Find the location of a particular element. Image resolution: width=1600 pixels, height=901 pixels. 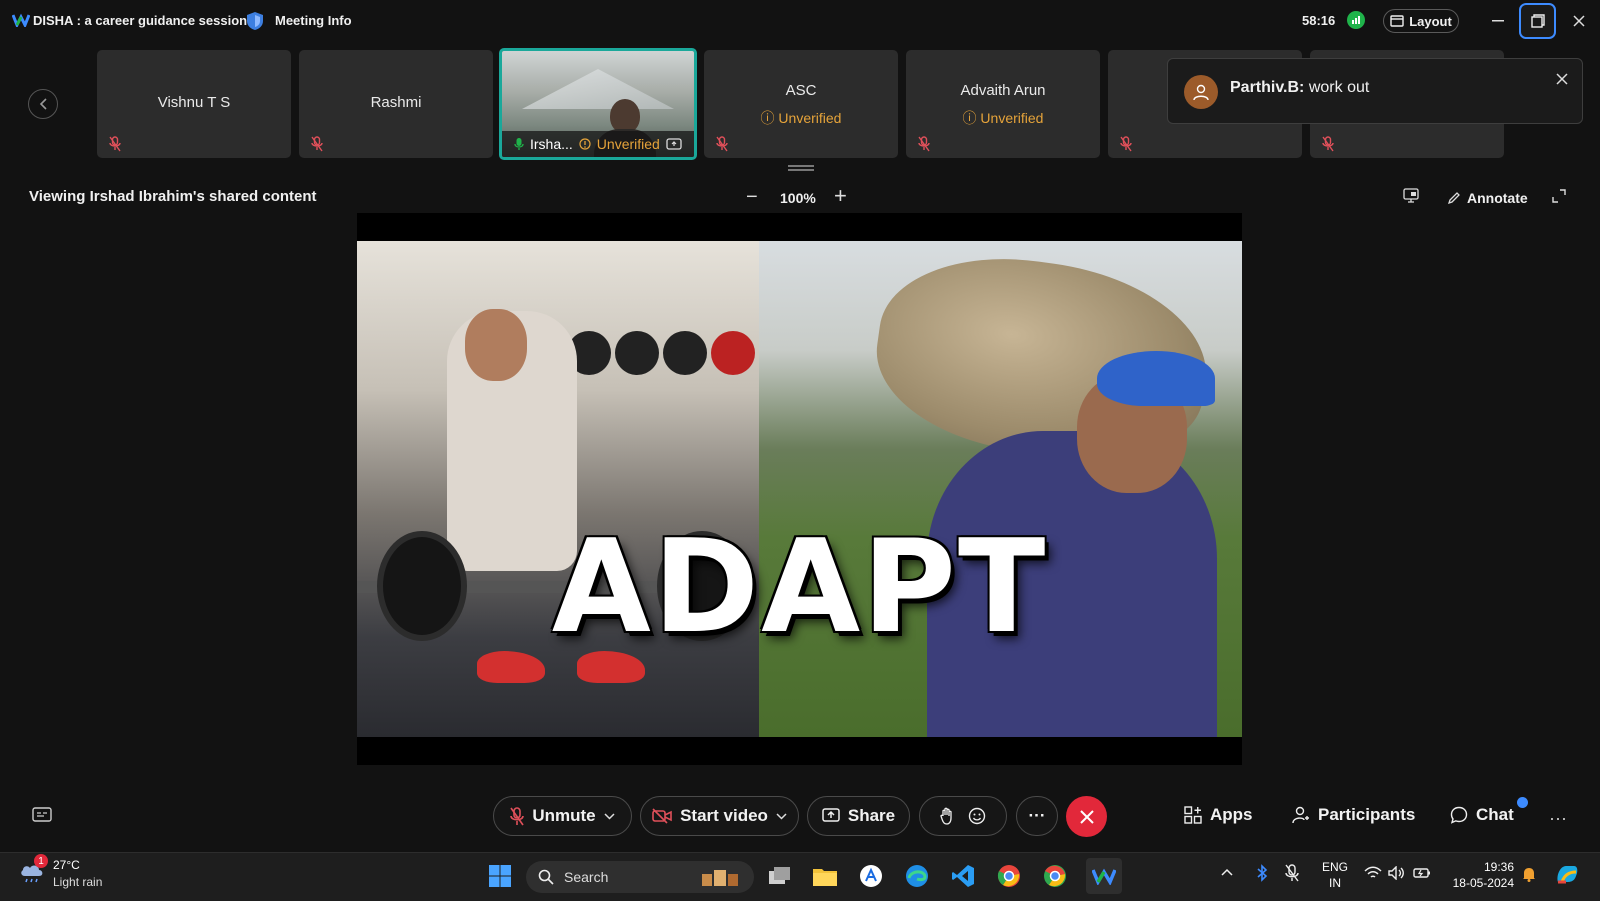

previous-participants-button is located at coordinates (43, 104).